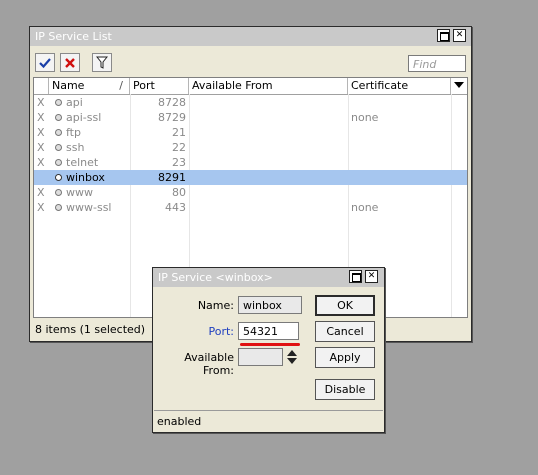 Image resolution: width=538 pixels, height=475 pixels. What do you see at coordinates (355, 276) in the screenshot?
I see `dialog-maximize-button` at bounding box center [355, 276].